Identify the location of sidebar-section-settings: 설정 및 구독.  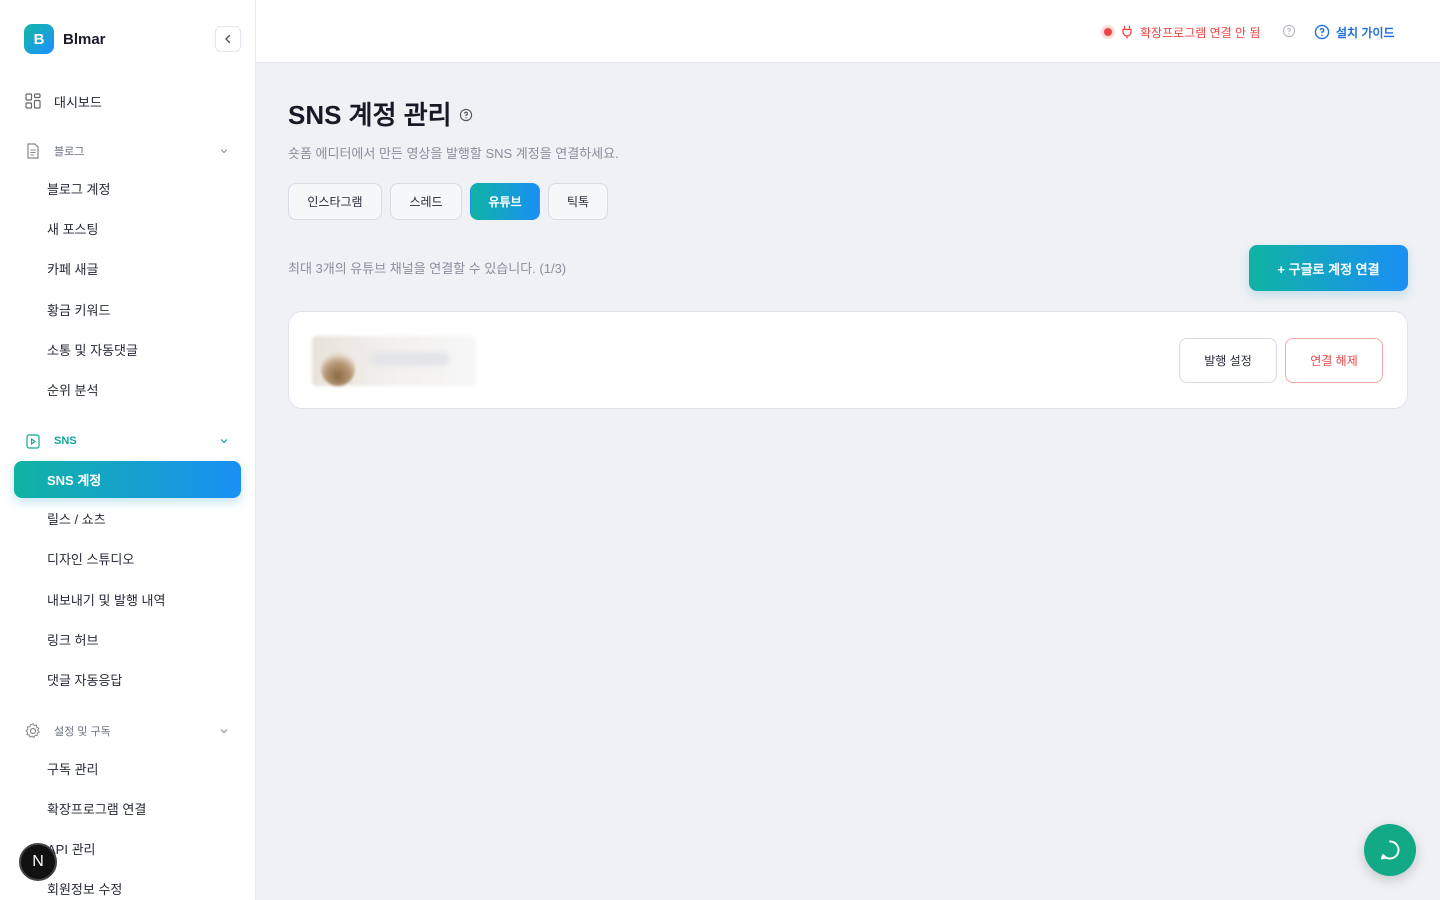
(129, 731).